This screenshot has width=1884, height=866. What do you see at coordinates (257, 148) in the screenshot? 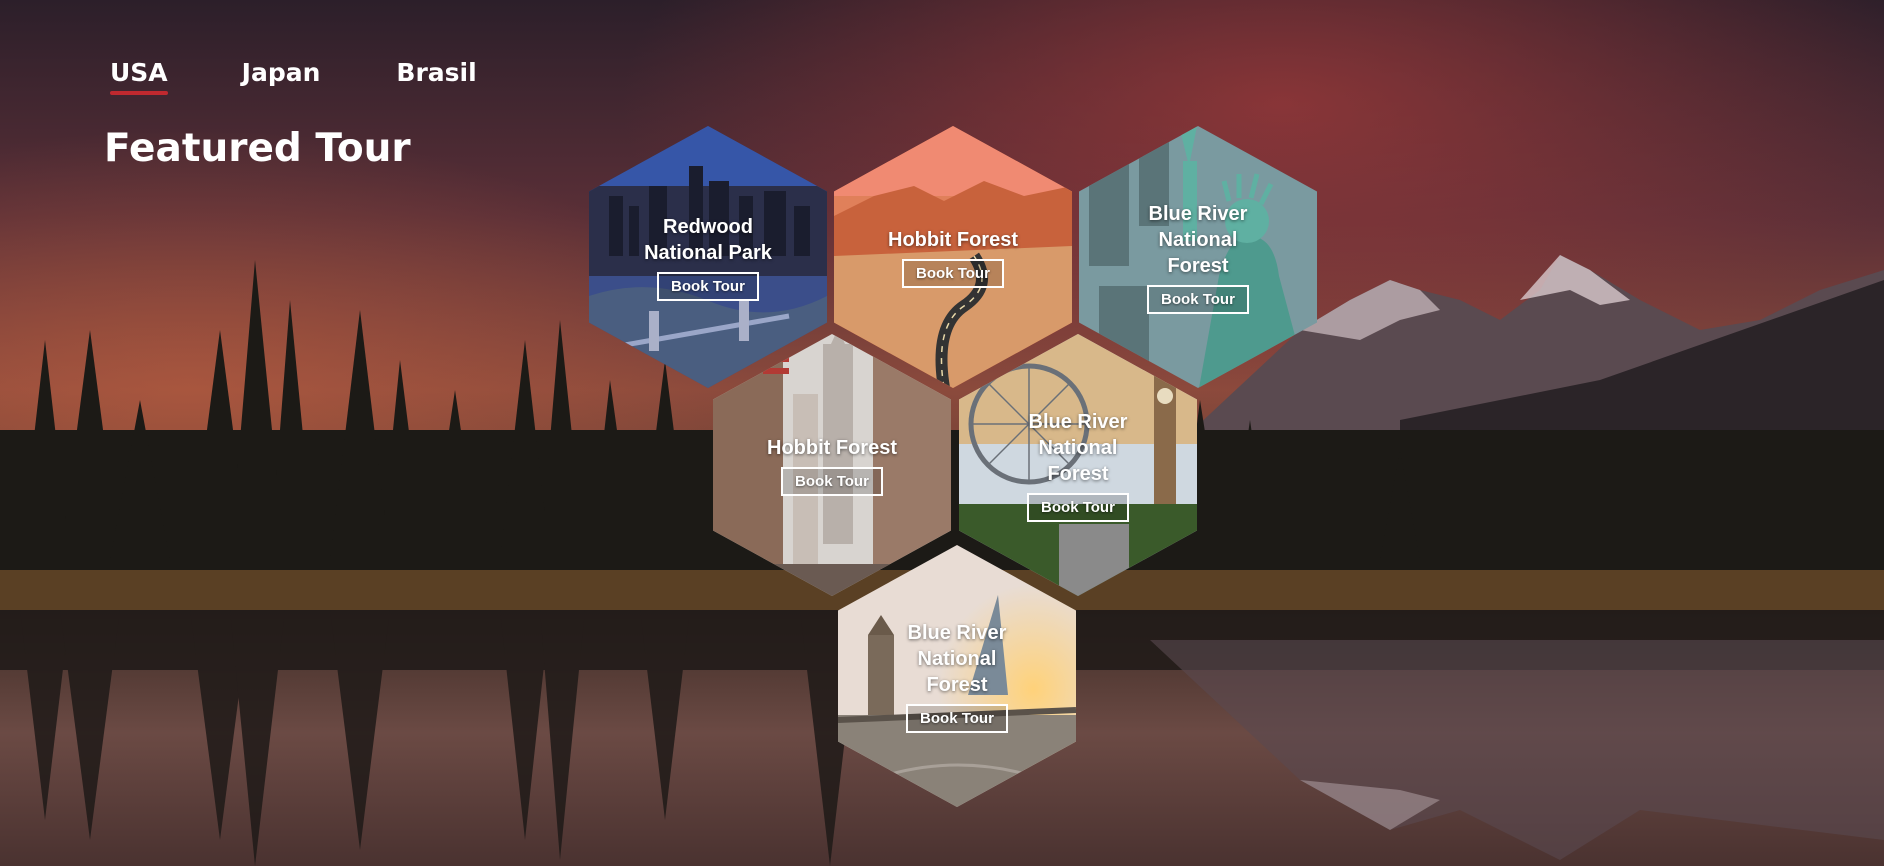
I see `page-title: Featured Tour` at bounding box center [257, 148].